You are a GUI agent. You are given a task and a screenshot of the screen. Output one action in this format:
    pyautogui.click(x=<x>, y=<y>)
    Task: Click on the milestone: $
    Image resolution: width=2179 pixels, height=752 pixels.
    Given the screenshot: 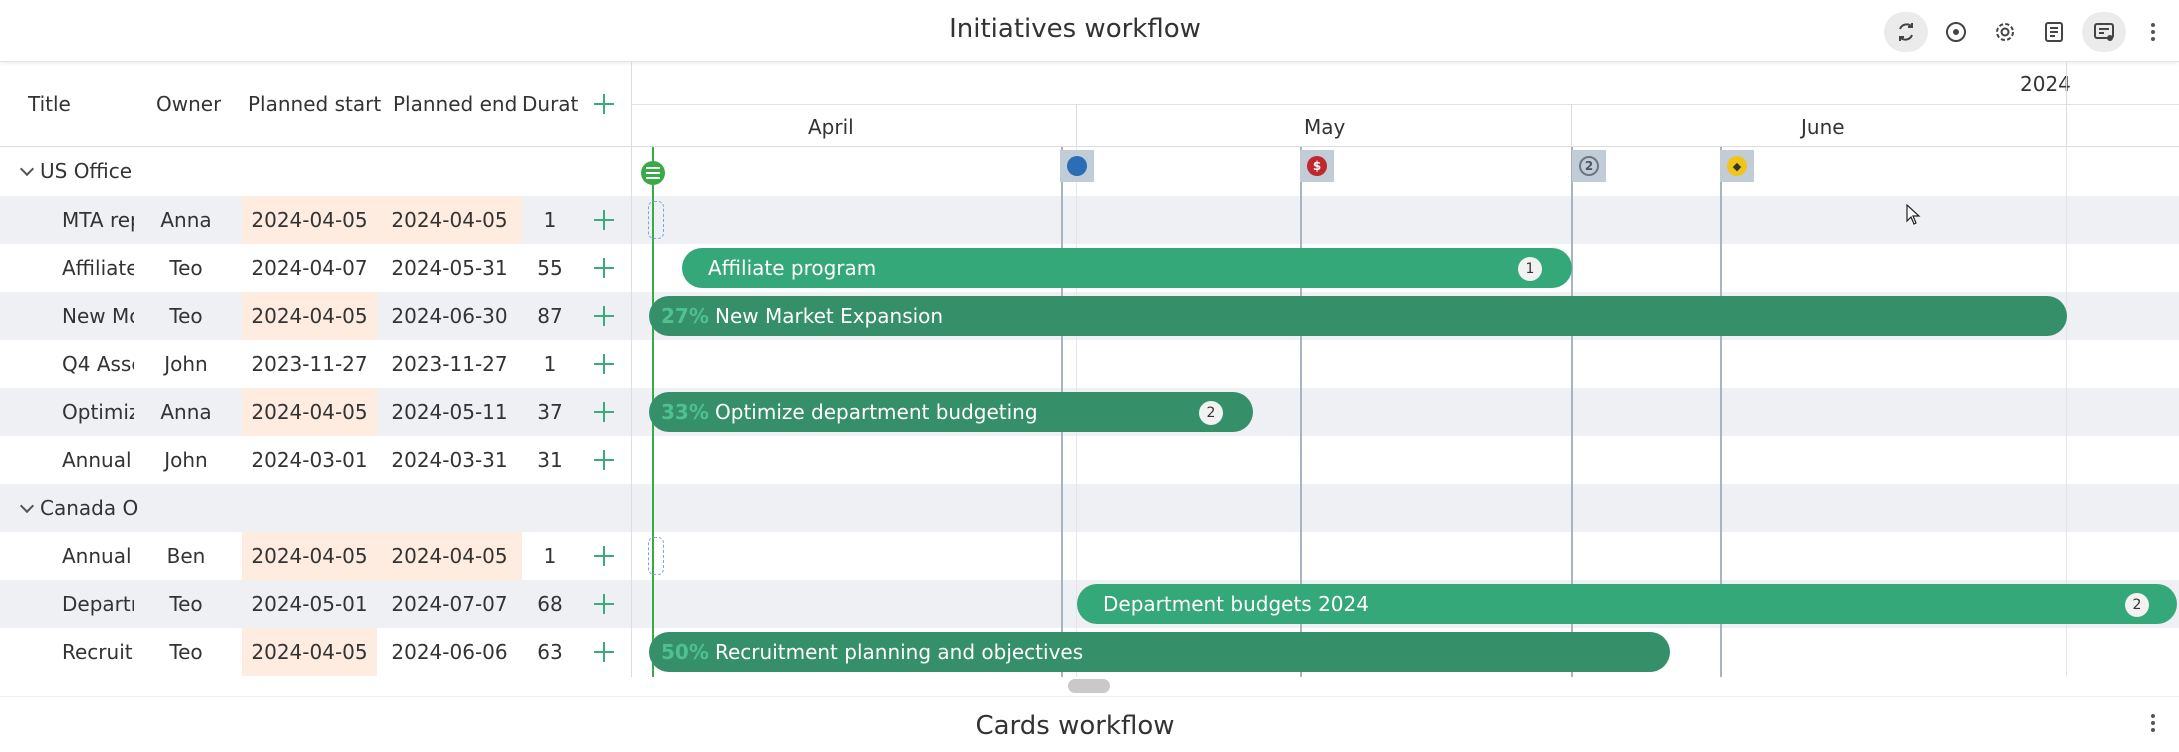 What is the action you would take?
    pyautogui.click(x=1317, y=166)
    